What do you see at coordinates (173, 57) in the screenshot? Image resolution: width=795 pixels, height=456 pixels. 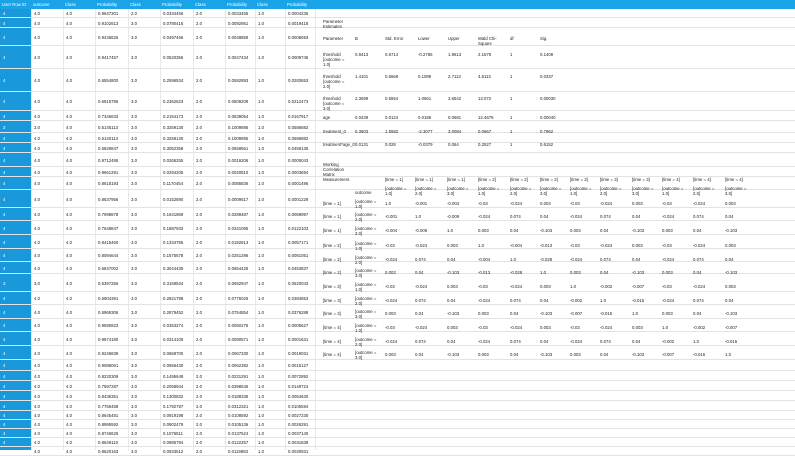 I see `table-cell: 0.0520356` at bounding box center [173, 57].